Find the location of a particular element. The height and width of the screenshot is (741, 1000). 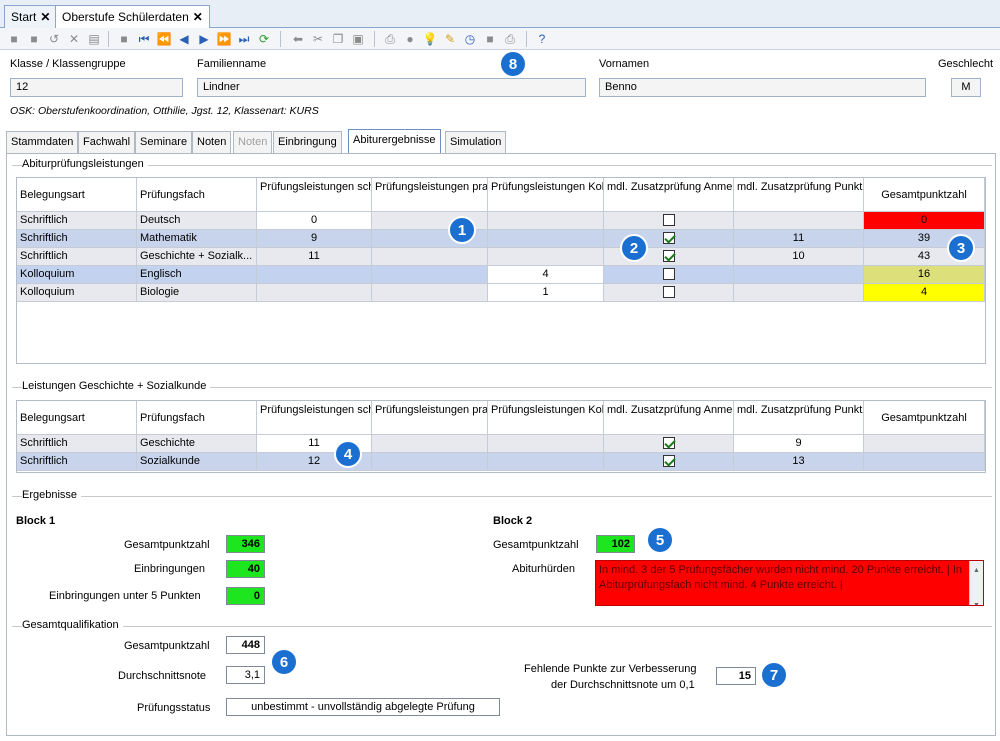

block1-gesamt-value: 346 is located at coordinates (245, 544).